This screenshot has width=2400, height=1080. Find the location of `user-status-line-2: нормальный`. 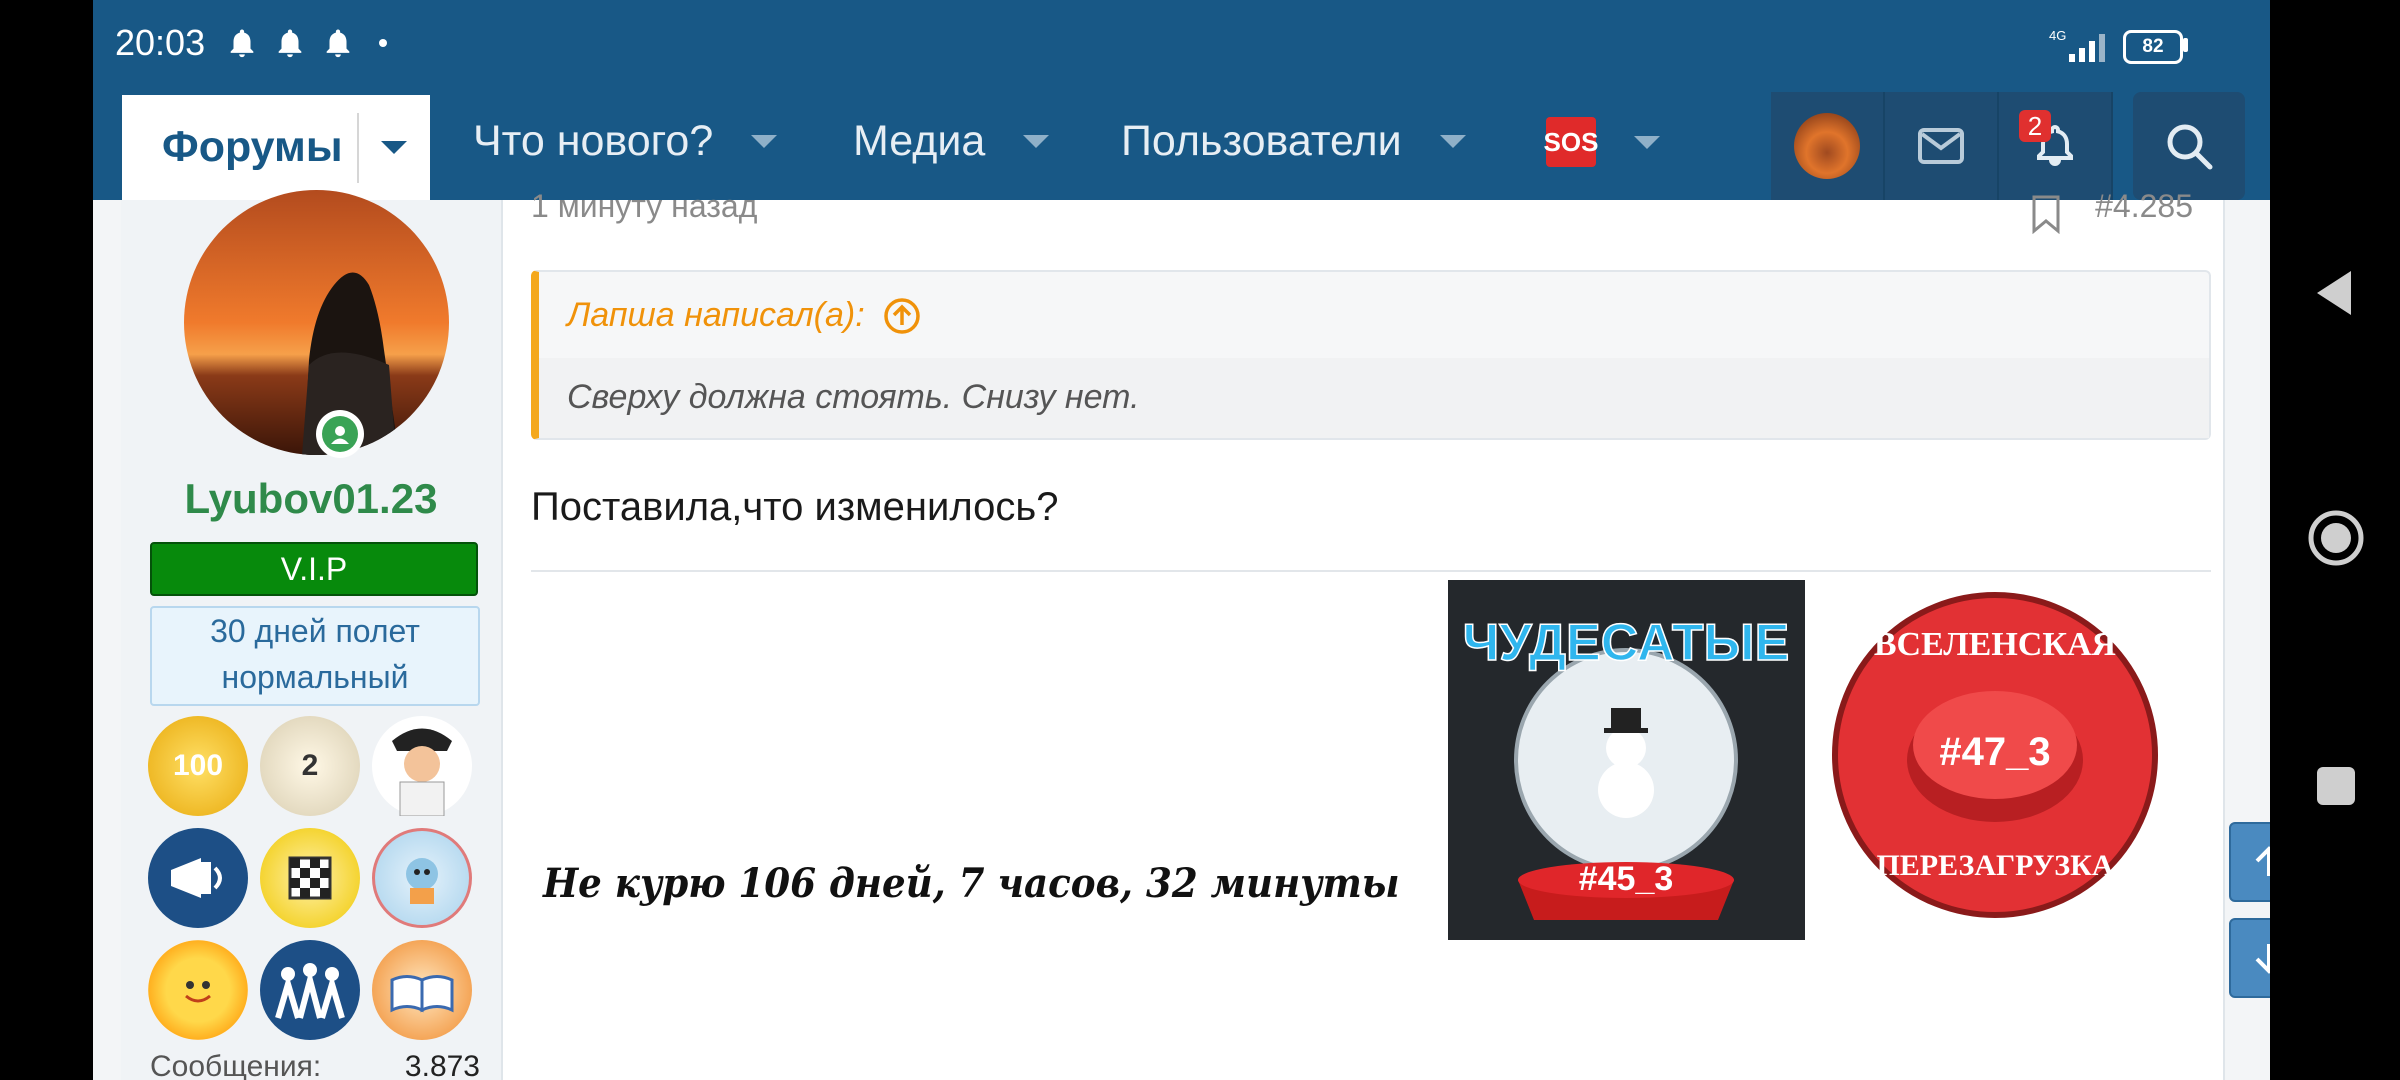

user-status-line-2: нормальный is located at coordinates (315, 677).